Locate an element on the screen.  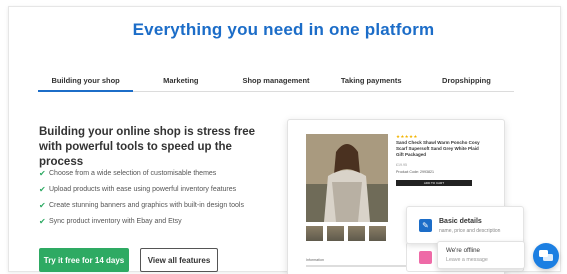
edit-icon: ✎ is located at coordinates (425, 225).